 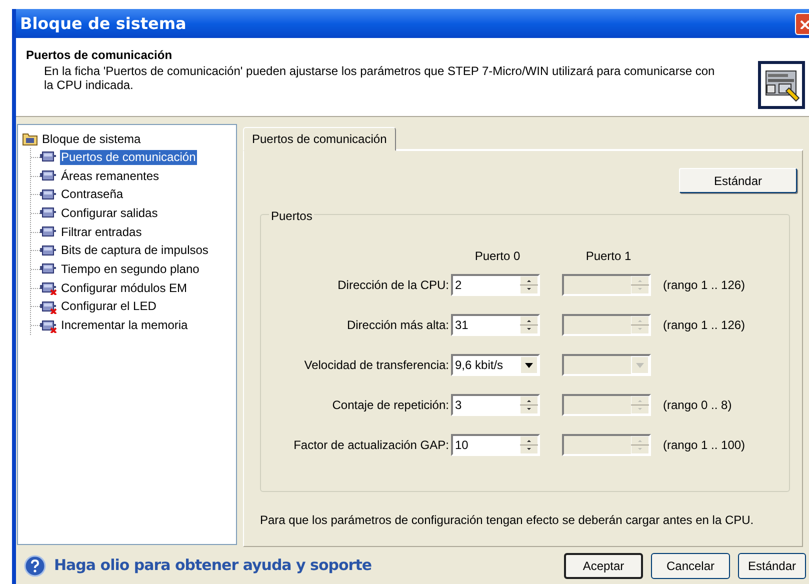 I want to click on standard-button: Estándar, so click(x=738, y=180).